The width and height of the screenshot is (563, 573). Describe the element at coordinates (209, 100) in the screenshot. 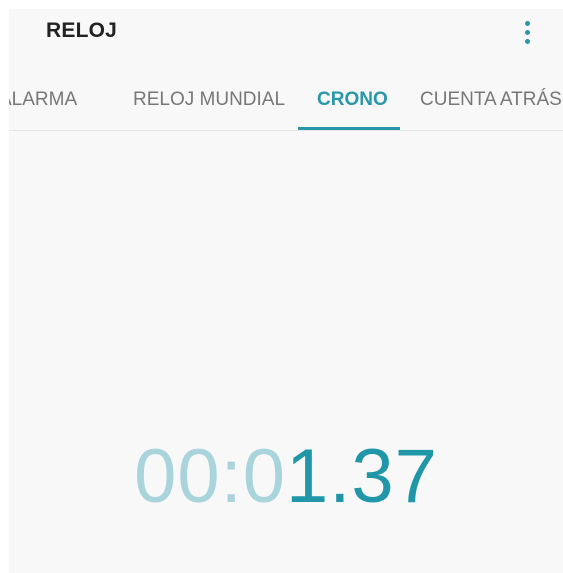

I see `tab-reloj-mundial: RELOJ MUNDIAL` at that location.